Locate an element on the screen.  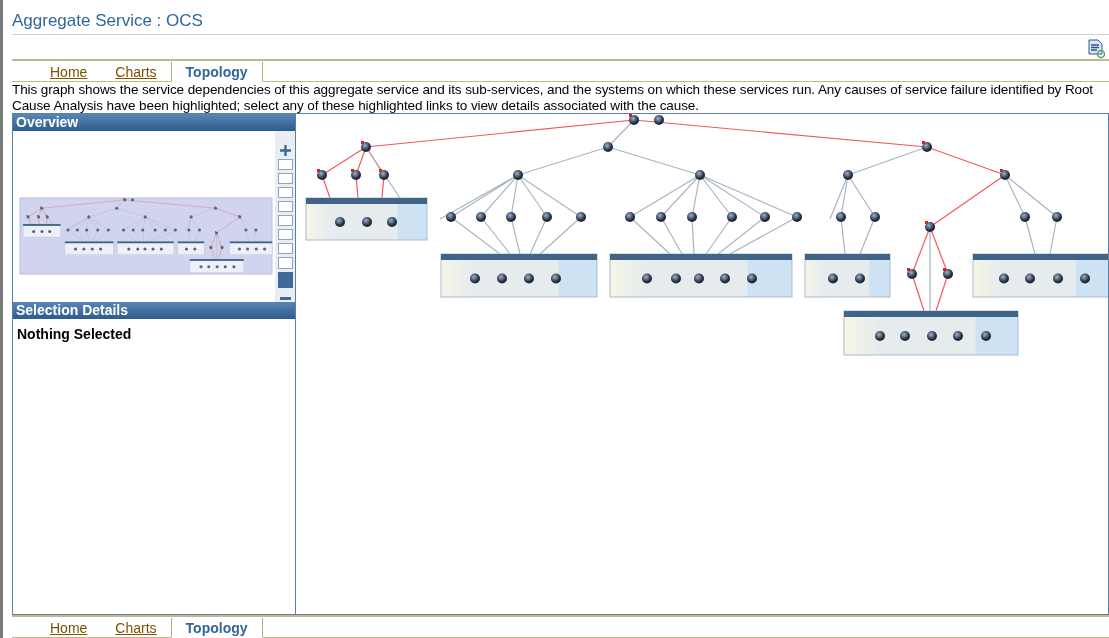
description-text: This graph shows the service dependencies of this aggregate service and its sub-services, and the systems on which these services run. Any causes of service failure identified by Root Cause Analysis have been highlighted; select any of these highlighted links to view details associated with the cause. is located at coordinates (553, 98).